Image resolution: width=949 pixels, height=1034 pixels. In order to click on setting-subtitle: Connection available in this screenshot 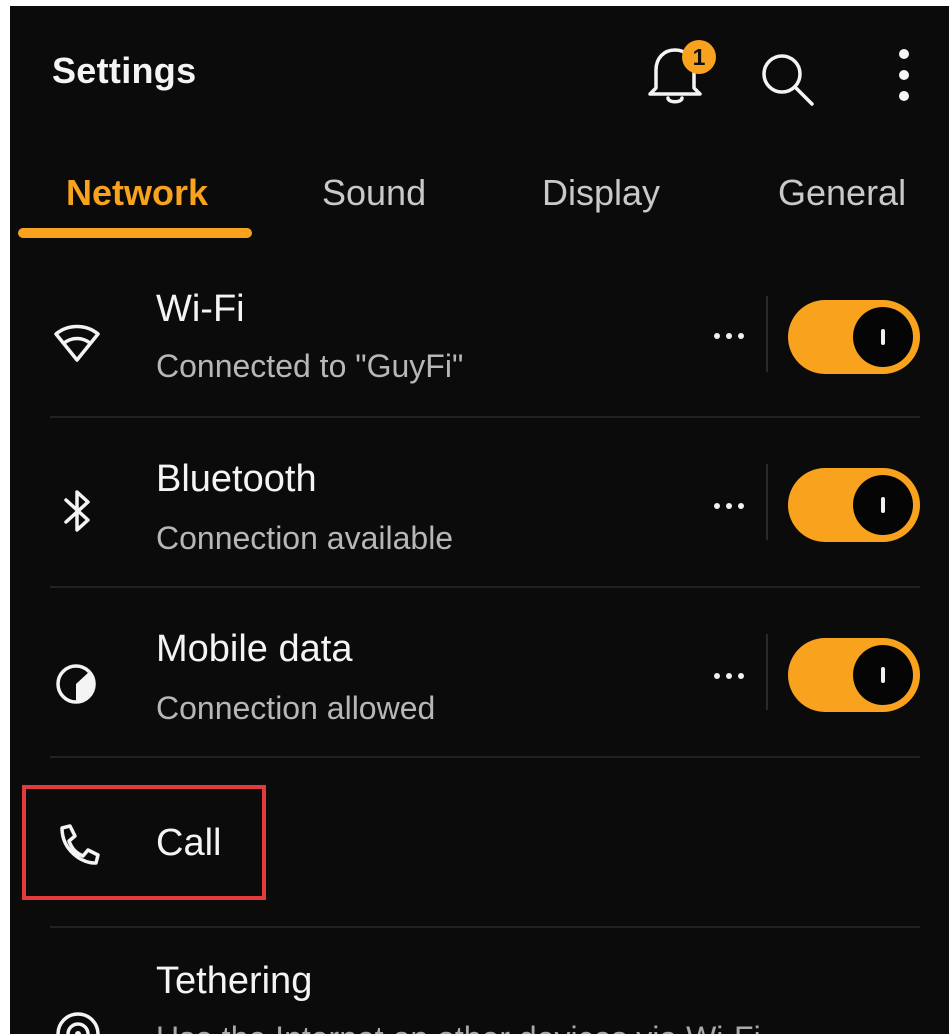, I will do `click(305, 538)`.